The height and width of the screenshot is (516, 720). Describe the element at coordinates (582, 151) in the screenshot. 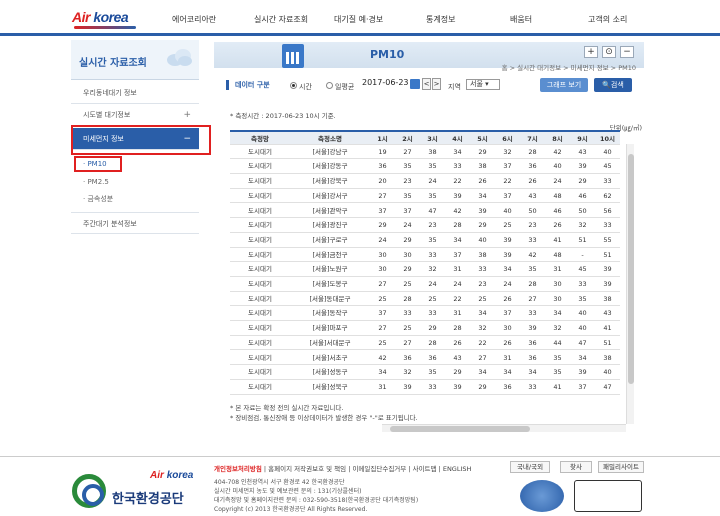

I see `table-cell: 43` at that location.